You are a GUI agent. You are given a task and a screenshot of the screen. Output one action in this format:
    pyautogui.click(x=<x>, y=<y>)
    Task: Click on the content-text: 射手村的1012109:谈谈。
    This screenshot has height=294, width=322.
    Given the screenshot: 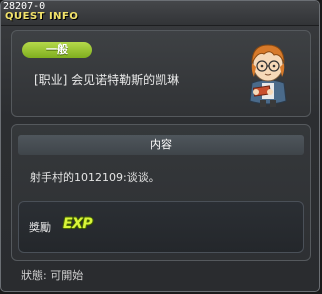 What is the action you would take?
    pyautogui.click(x=95, y=177)
    